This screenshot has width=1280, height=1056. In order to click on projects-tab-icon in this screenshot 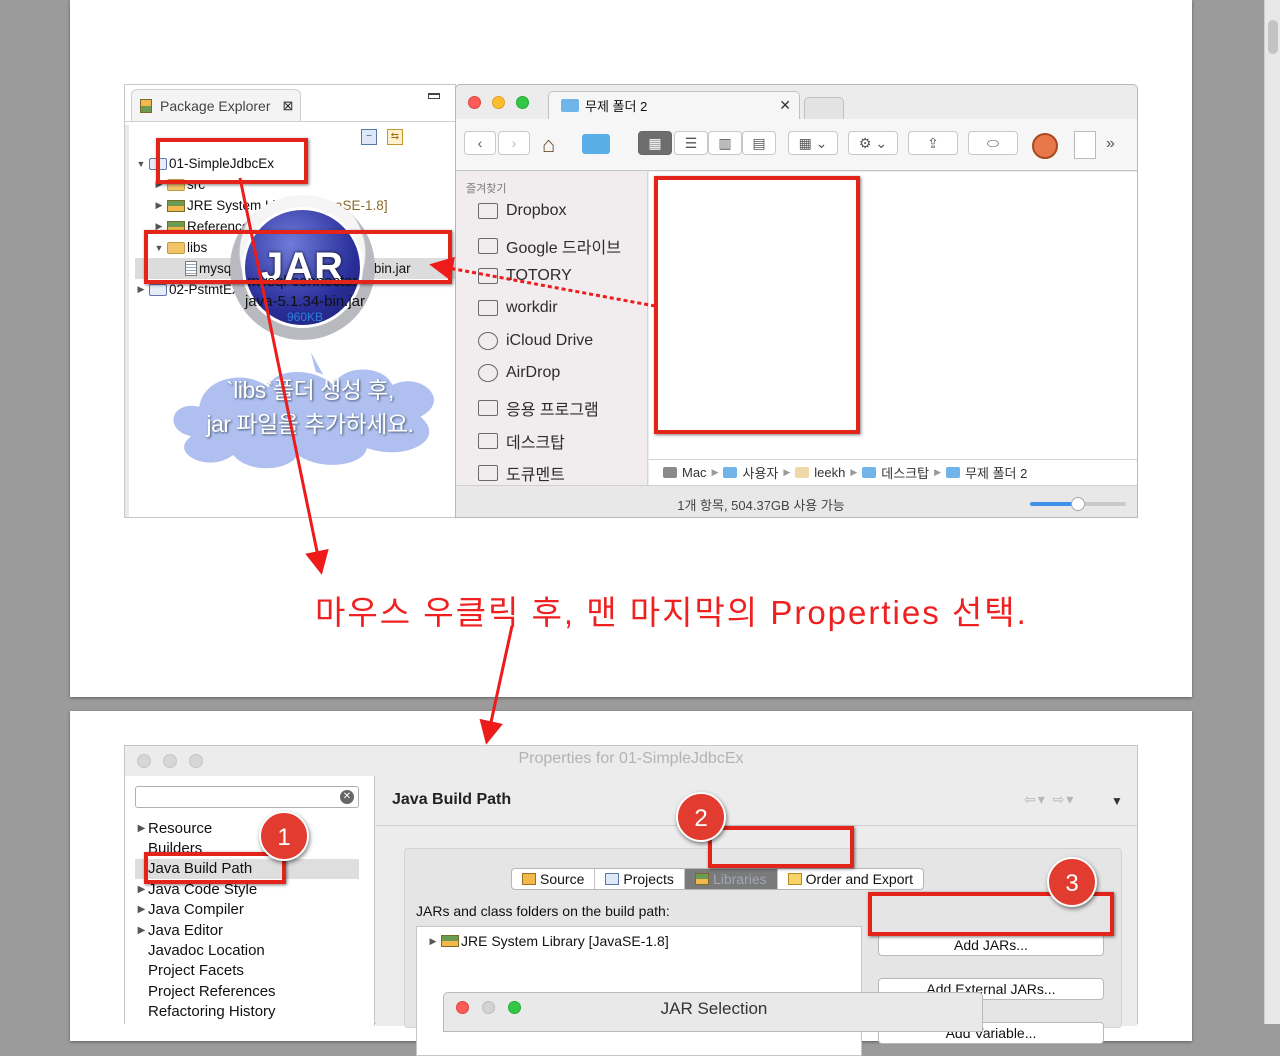, I will do `click(612, 879)`.